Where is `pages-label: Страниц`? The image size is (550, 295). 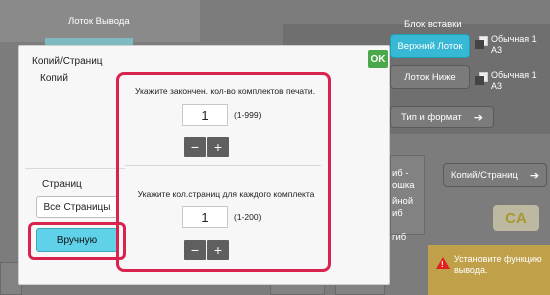 pages-label: Страниц is located at coordinates (62, 184).